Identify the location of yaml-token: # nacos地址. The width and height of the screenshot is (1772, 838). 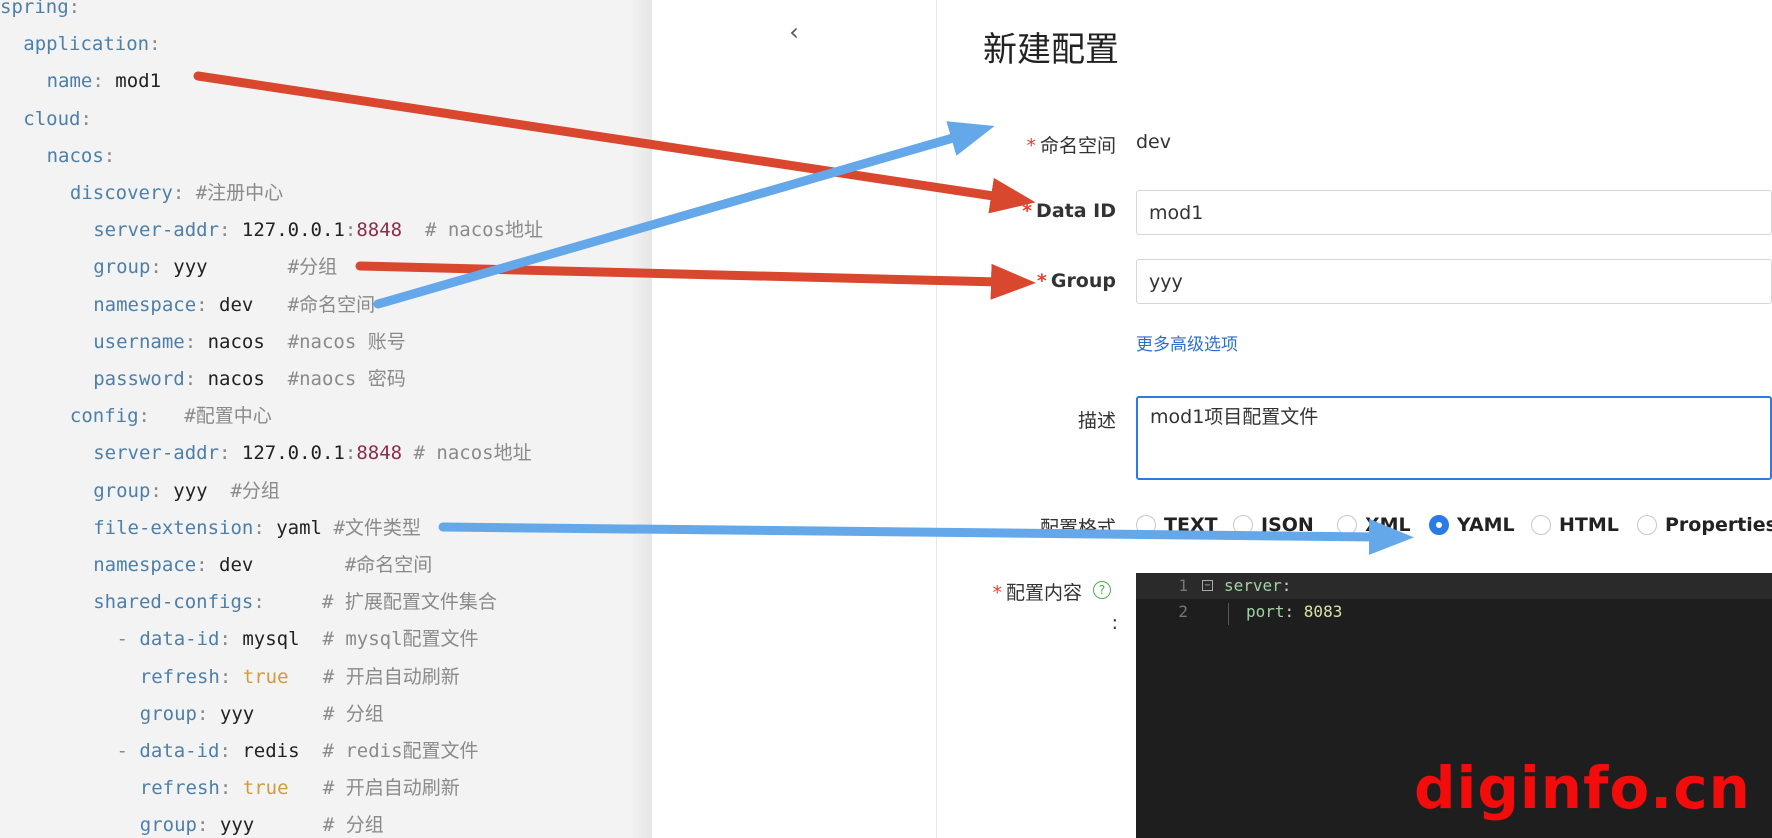
(473, 230).